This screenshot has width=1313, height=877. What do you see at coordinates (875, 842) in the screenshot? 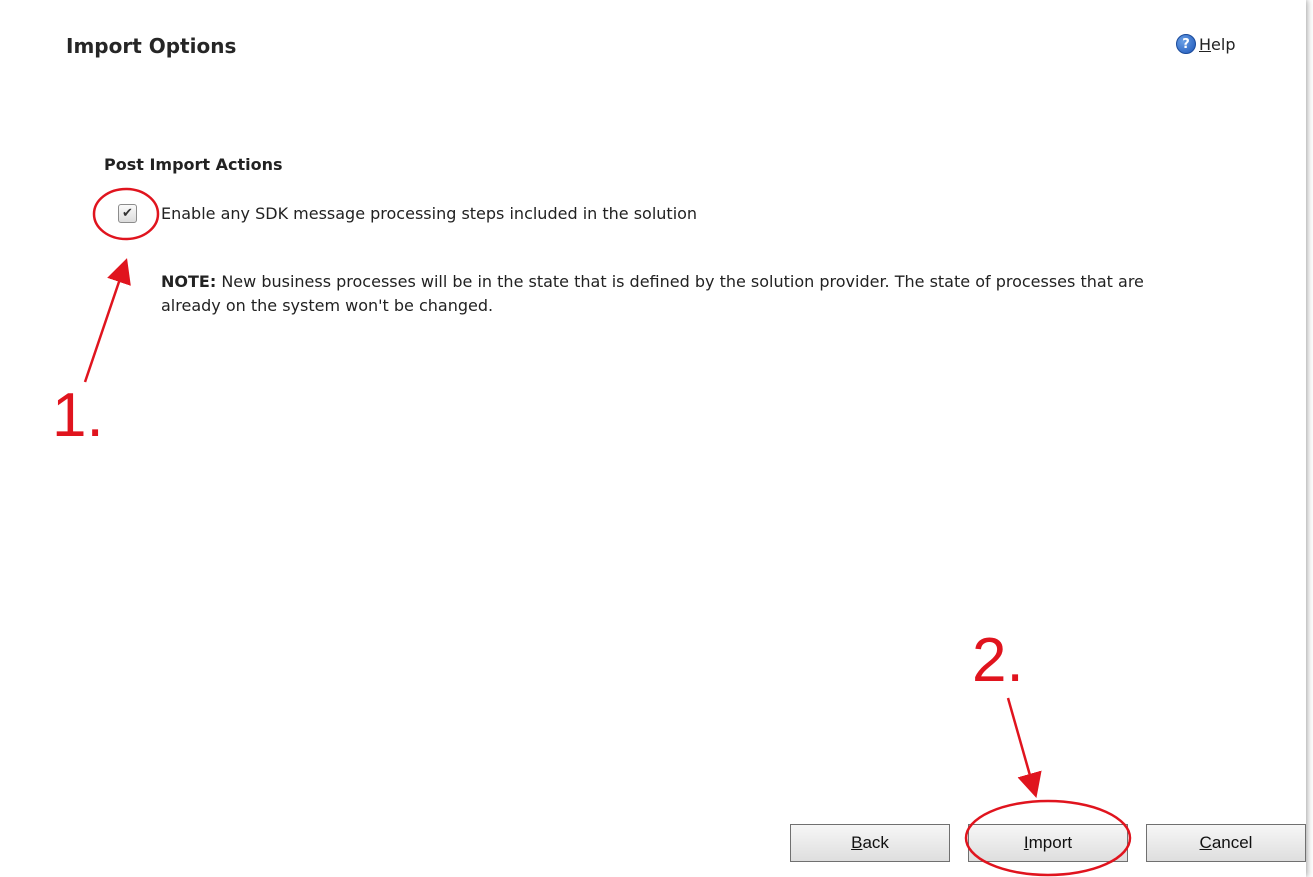
I see `back-label-rest: ack` at bounding box center [875, 842].